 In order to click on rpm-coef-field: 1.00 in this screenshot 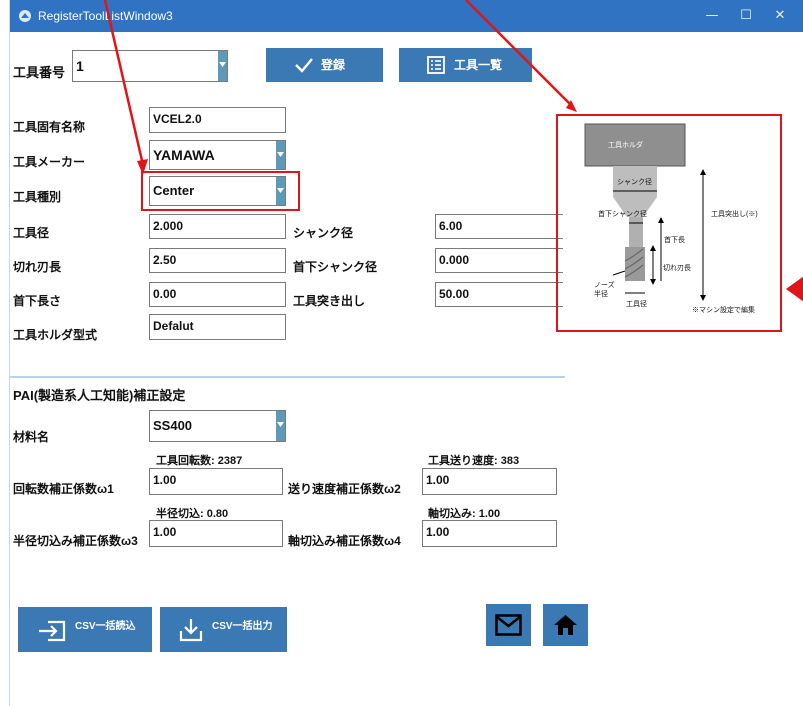, I will do `click(216, 481)`.